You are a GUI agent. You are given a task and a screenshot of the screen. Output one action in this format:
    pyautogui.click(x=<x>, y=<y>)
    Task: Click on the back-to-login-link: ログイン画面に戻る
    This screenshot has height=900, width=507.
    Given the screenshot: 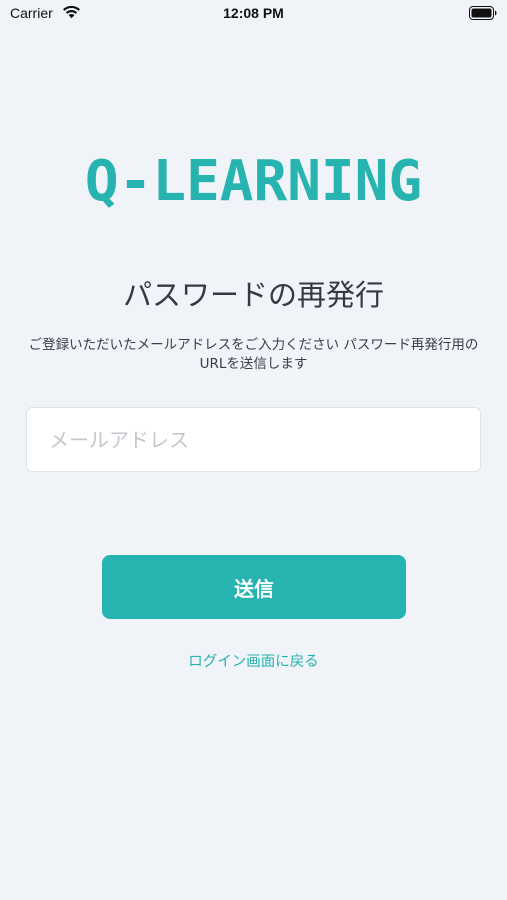 What is the action you would take?
    pyautogui.click(x=253, y=662)
    